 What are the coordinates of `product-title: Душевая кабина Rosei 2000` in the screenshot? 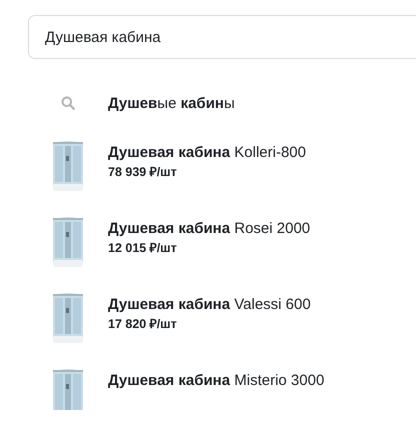 It's located at (209, 229).